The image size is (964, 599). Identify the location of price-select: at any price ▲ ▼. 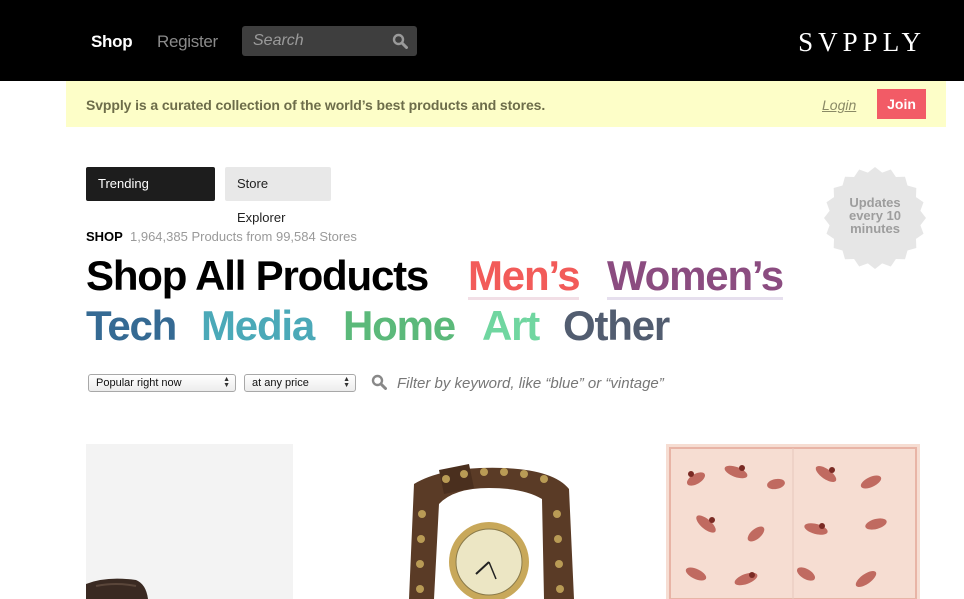
(300, 383).